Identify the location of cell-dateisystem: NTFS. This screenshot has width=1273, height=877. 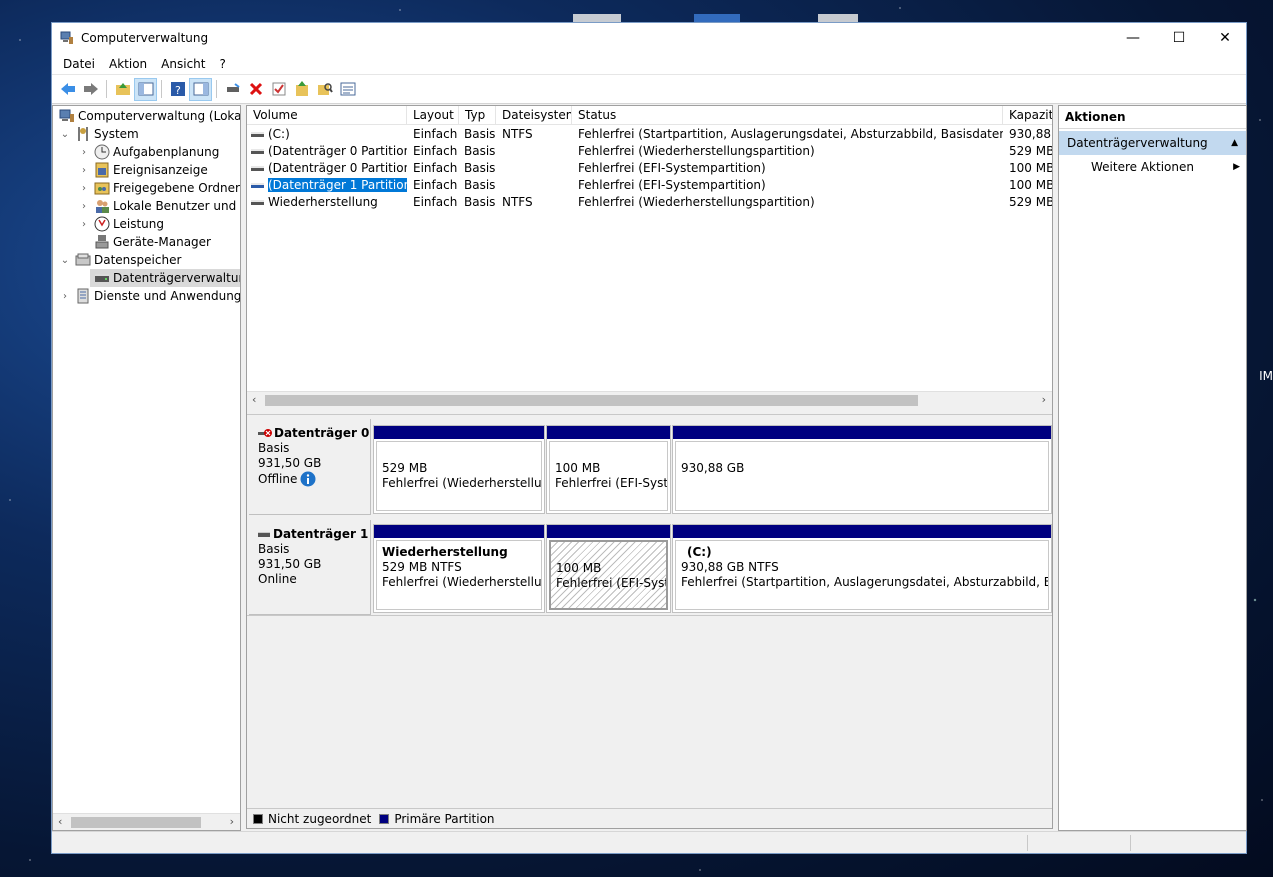
(517, 134).